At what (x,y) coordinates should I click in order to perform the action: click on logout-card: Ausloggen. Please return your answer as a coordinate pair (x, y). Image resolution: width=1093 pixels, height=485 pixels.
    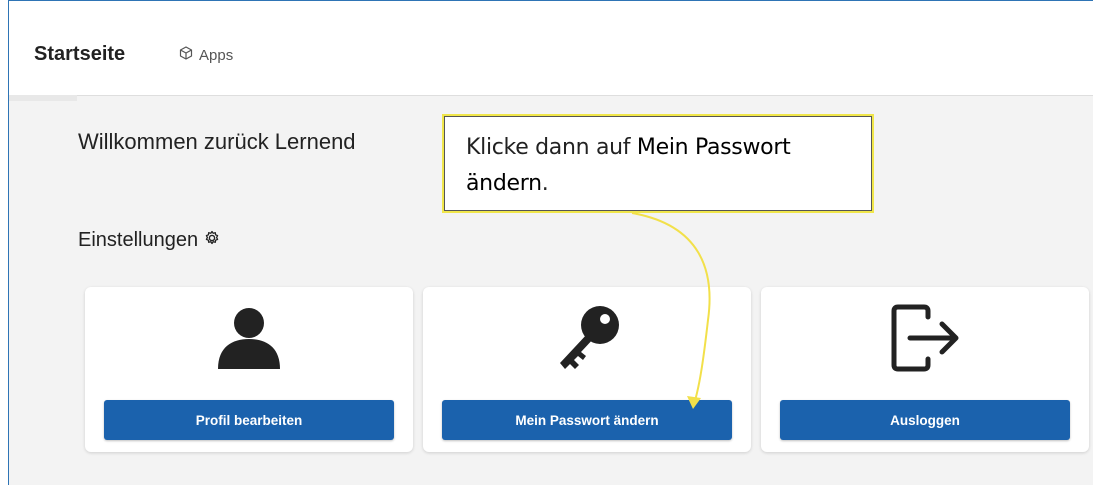
    Looking at the image, I should click on (925, 369).